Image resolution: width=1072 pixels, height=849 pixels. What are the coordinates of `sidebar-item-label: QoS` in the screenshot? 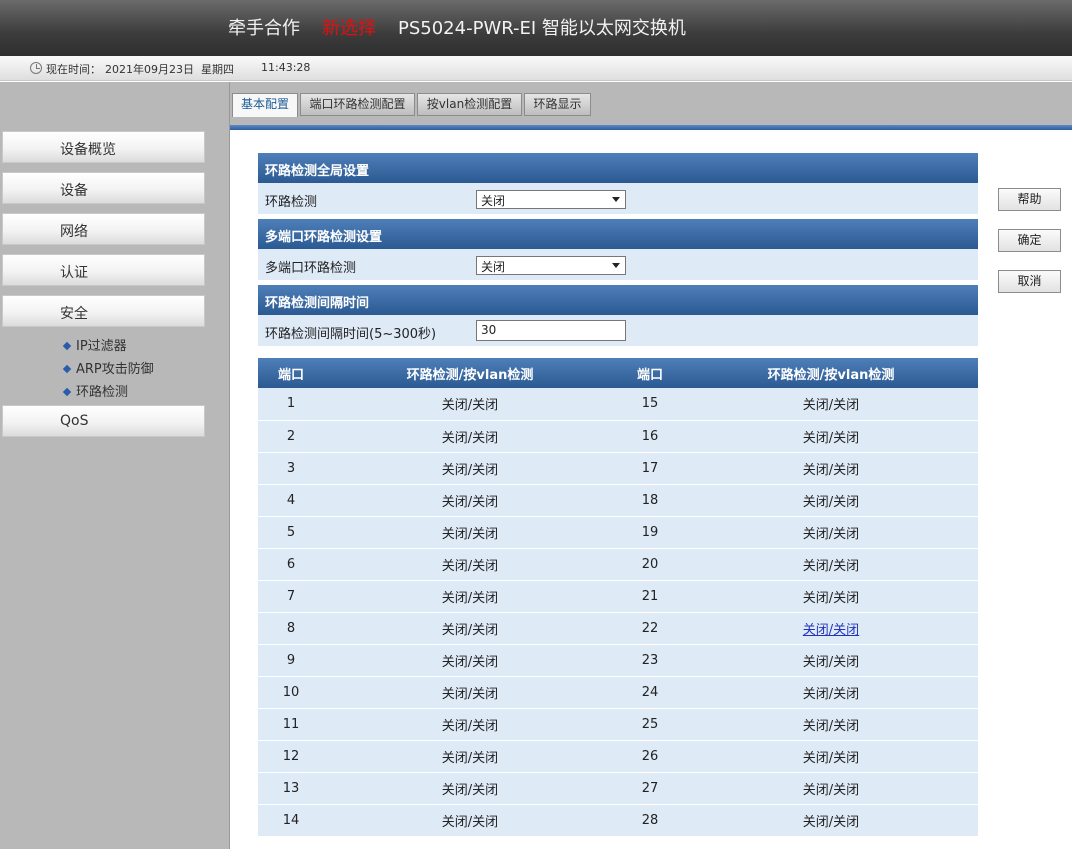 It's located at (74, 421).